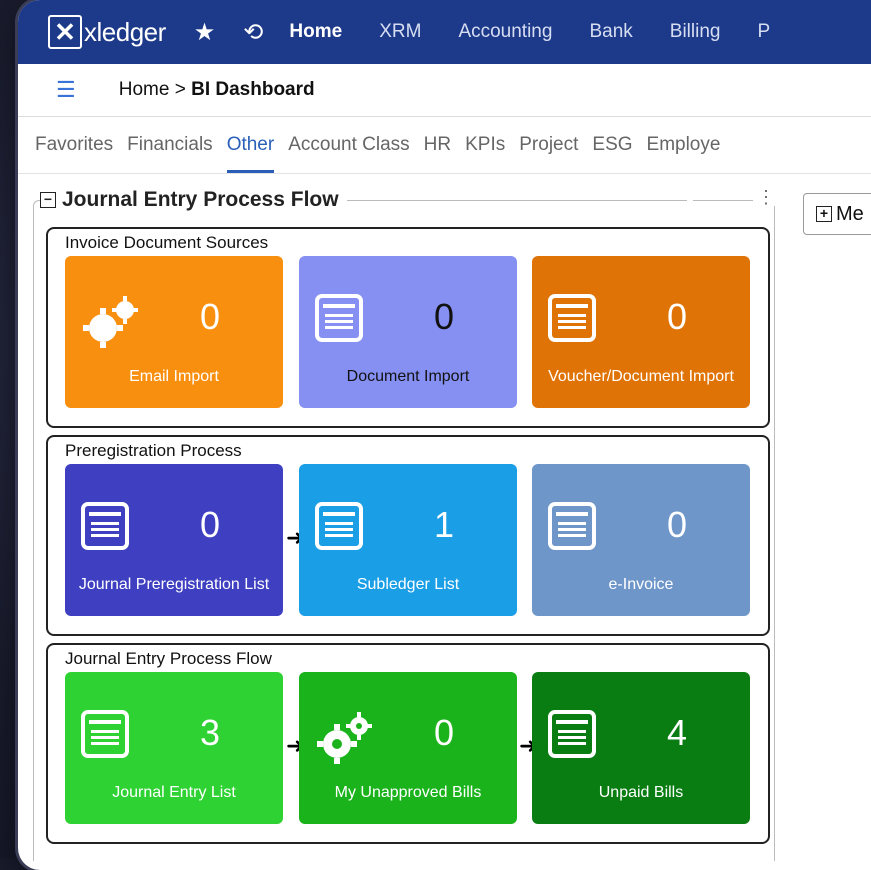  I want to click on tile-label: Email Import, so click(174, 376).